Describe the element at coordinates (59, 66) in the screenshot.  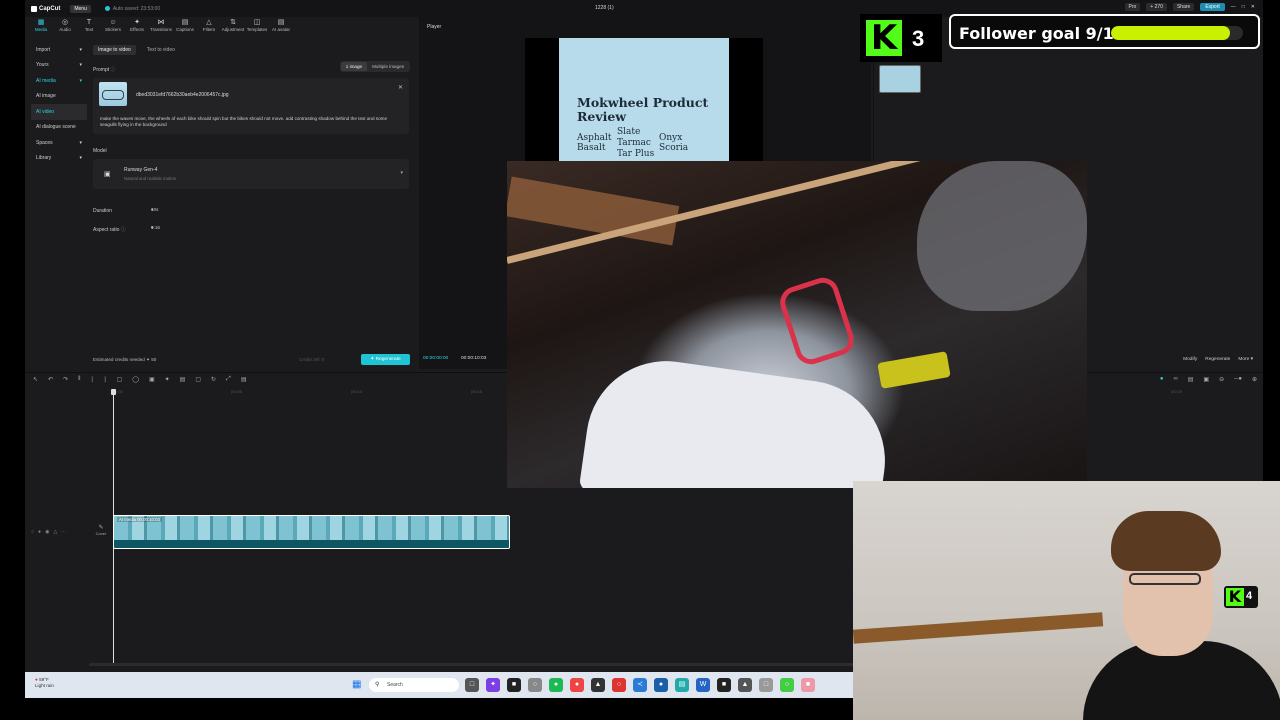
I see `nav-yours: Yours ▾` at that location.